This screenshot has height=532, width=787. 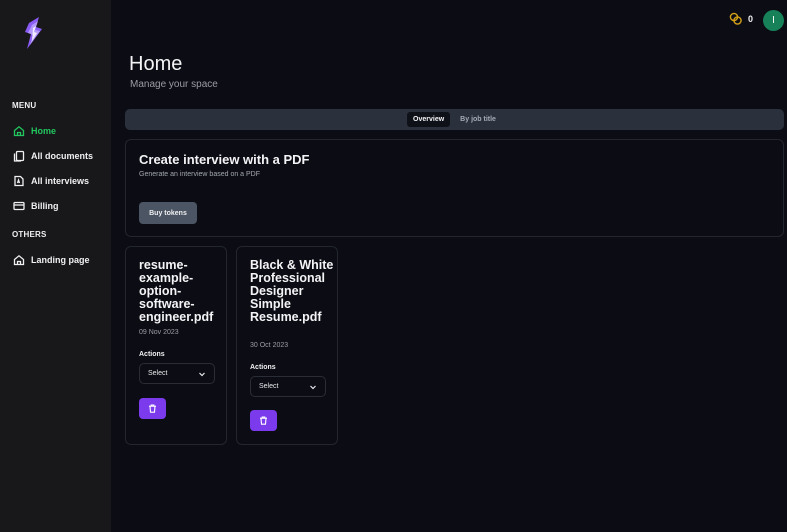 What do you see at coordinates (269, 345) in the screenshot?
I see `document-date: 30 Oct 2023` at bounding box center [269, 345].